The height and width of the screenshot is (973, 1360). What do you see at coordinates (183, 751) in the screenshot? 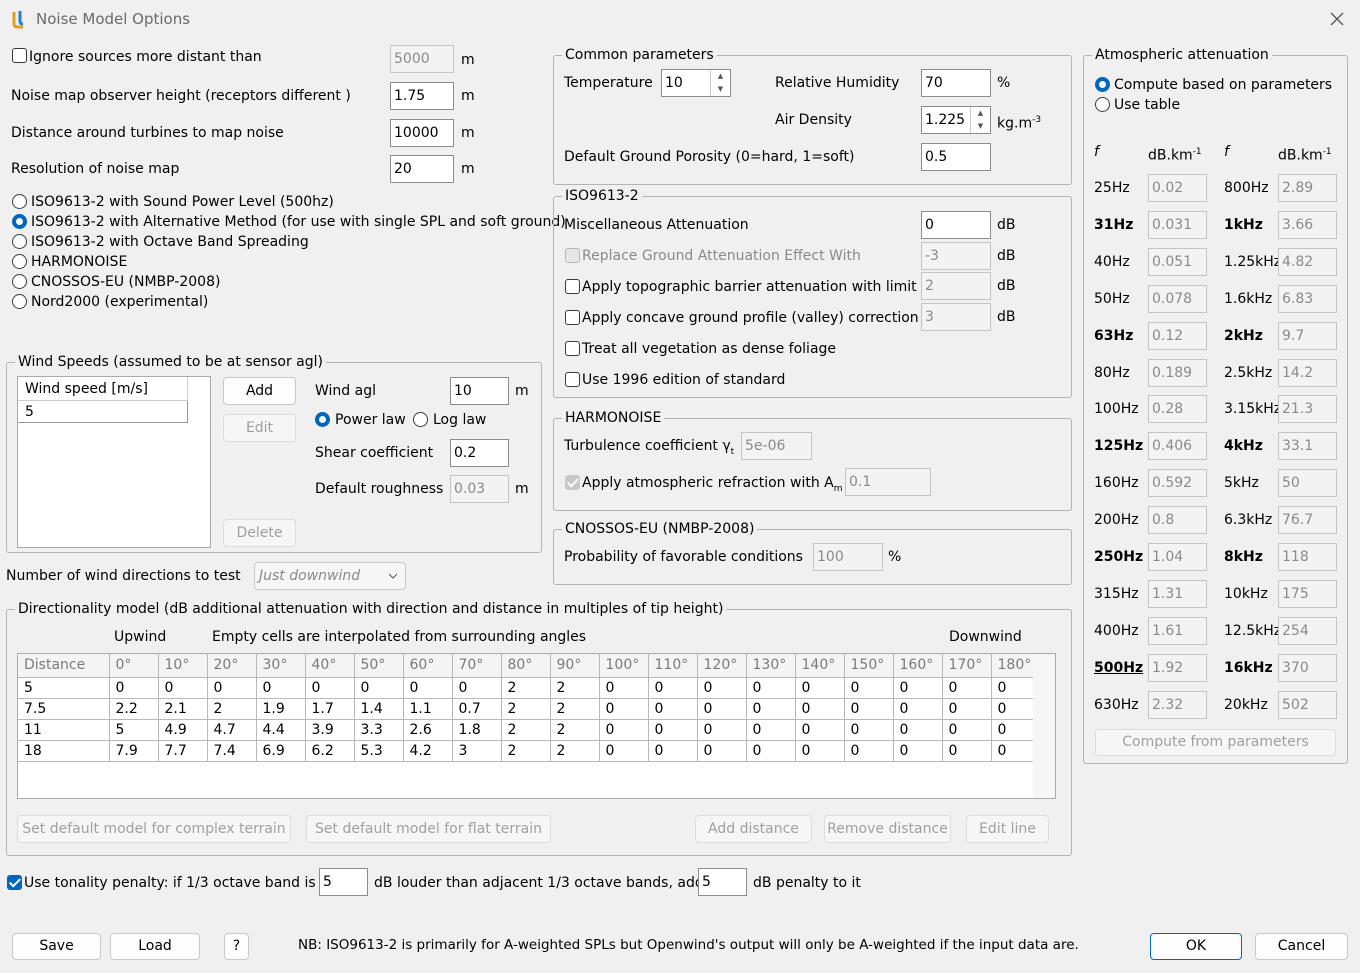
I see `table-cell: 7.7` at bounding box center [183, 751].